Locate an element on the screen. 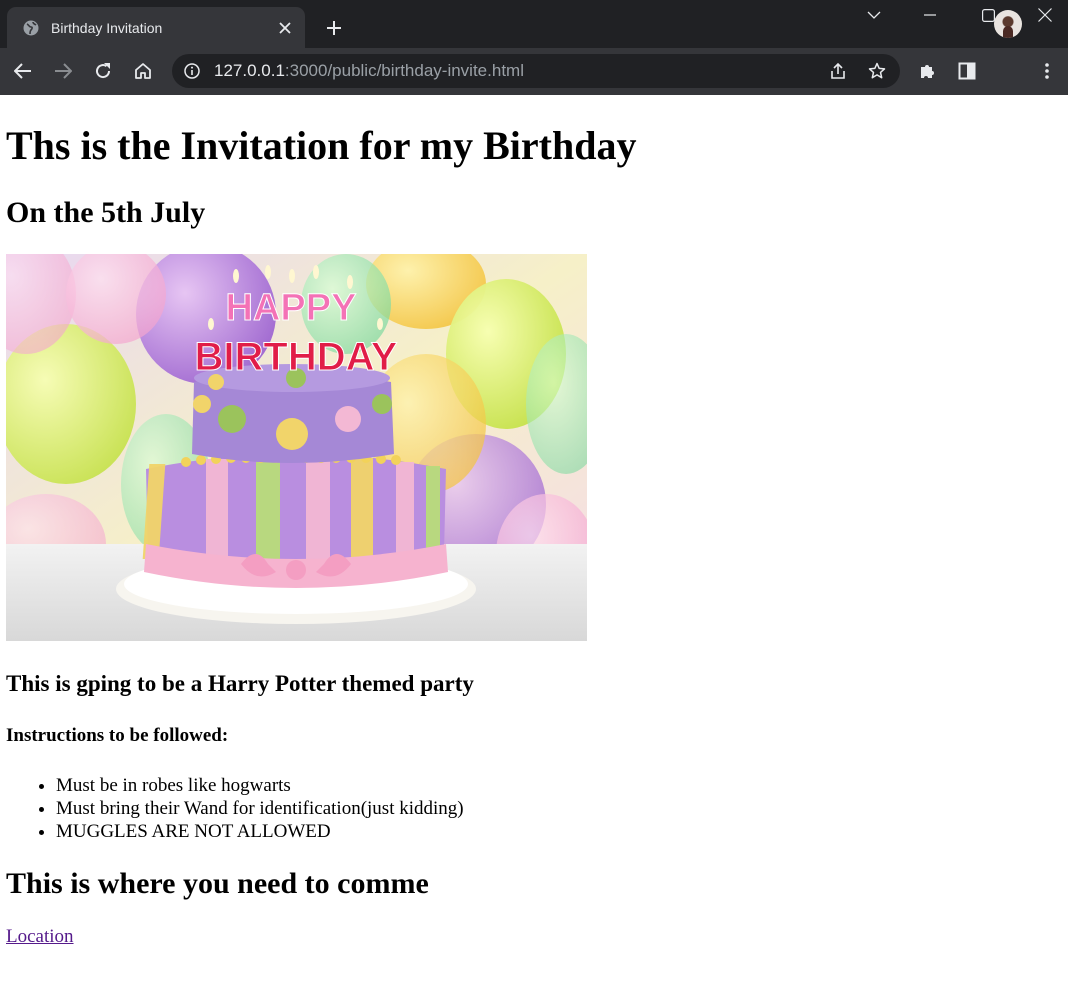 This screenshot has height=1001, width=1068. tab-strip: Birthday Invitation is located at coordinates (534, 24).